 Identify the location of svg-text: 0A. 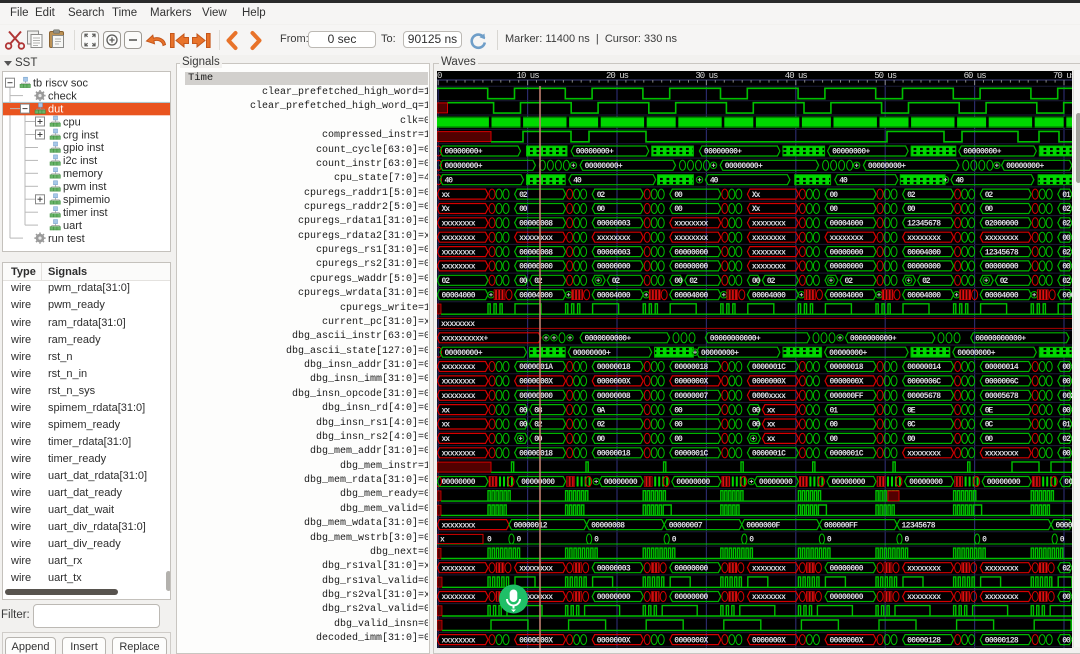
(601, 410).